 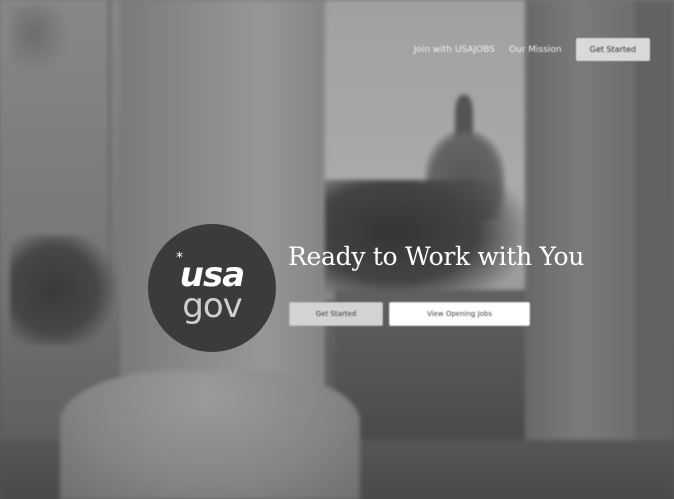 I want to click on hero-title: Ready to Work with You, so click(x=436, y=256).